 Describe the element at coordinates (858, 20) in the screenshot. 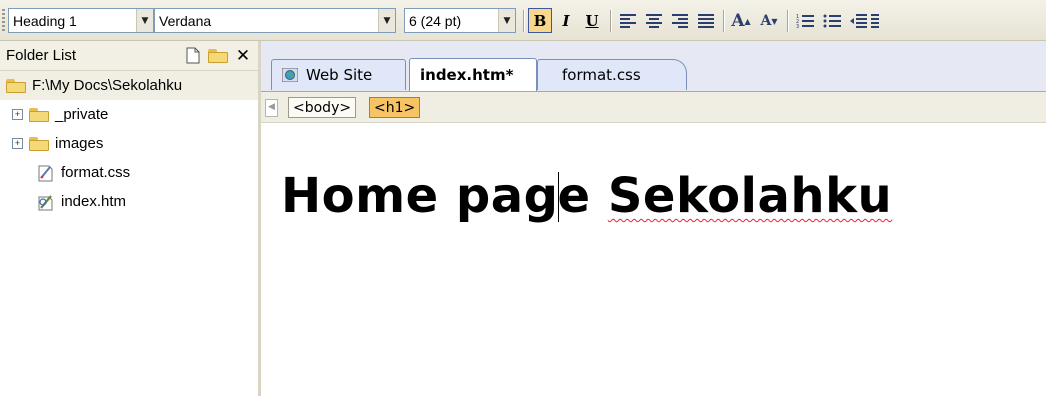

I see `decrease-indent-icon` at that location.